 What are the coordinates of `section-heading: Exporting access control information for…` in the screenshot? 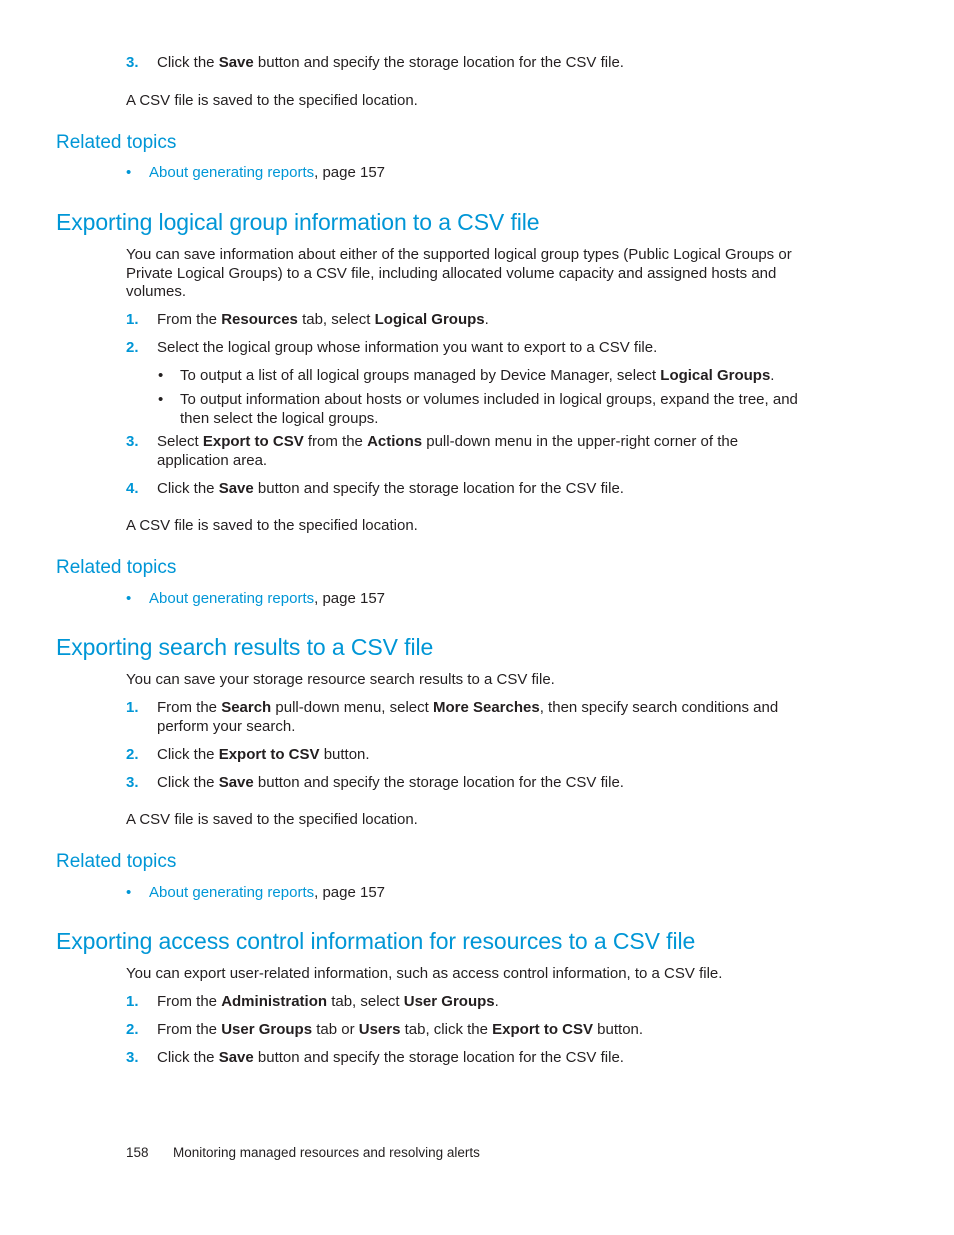 It's located at (376, 941).